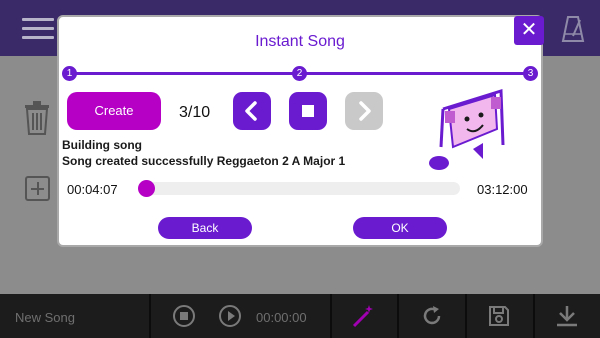 The width and height of the screenshot is (600, 338). Describe the element at coordinates (195, 112) in the screenshot. I see `song-counter: 3/10` at that location.